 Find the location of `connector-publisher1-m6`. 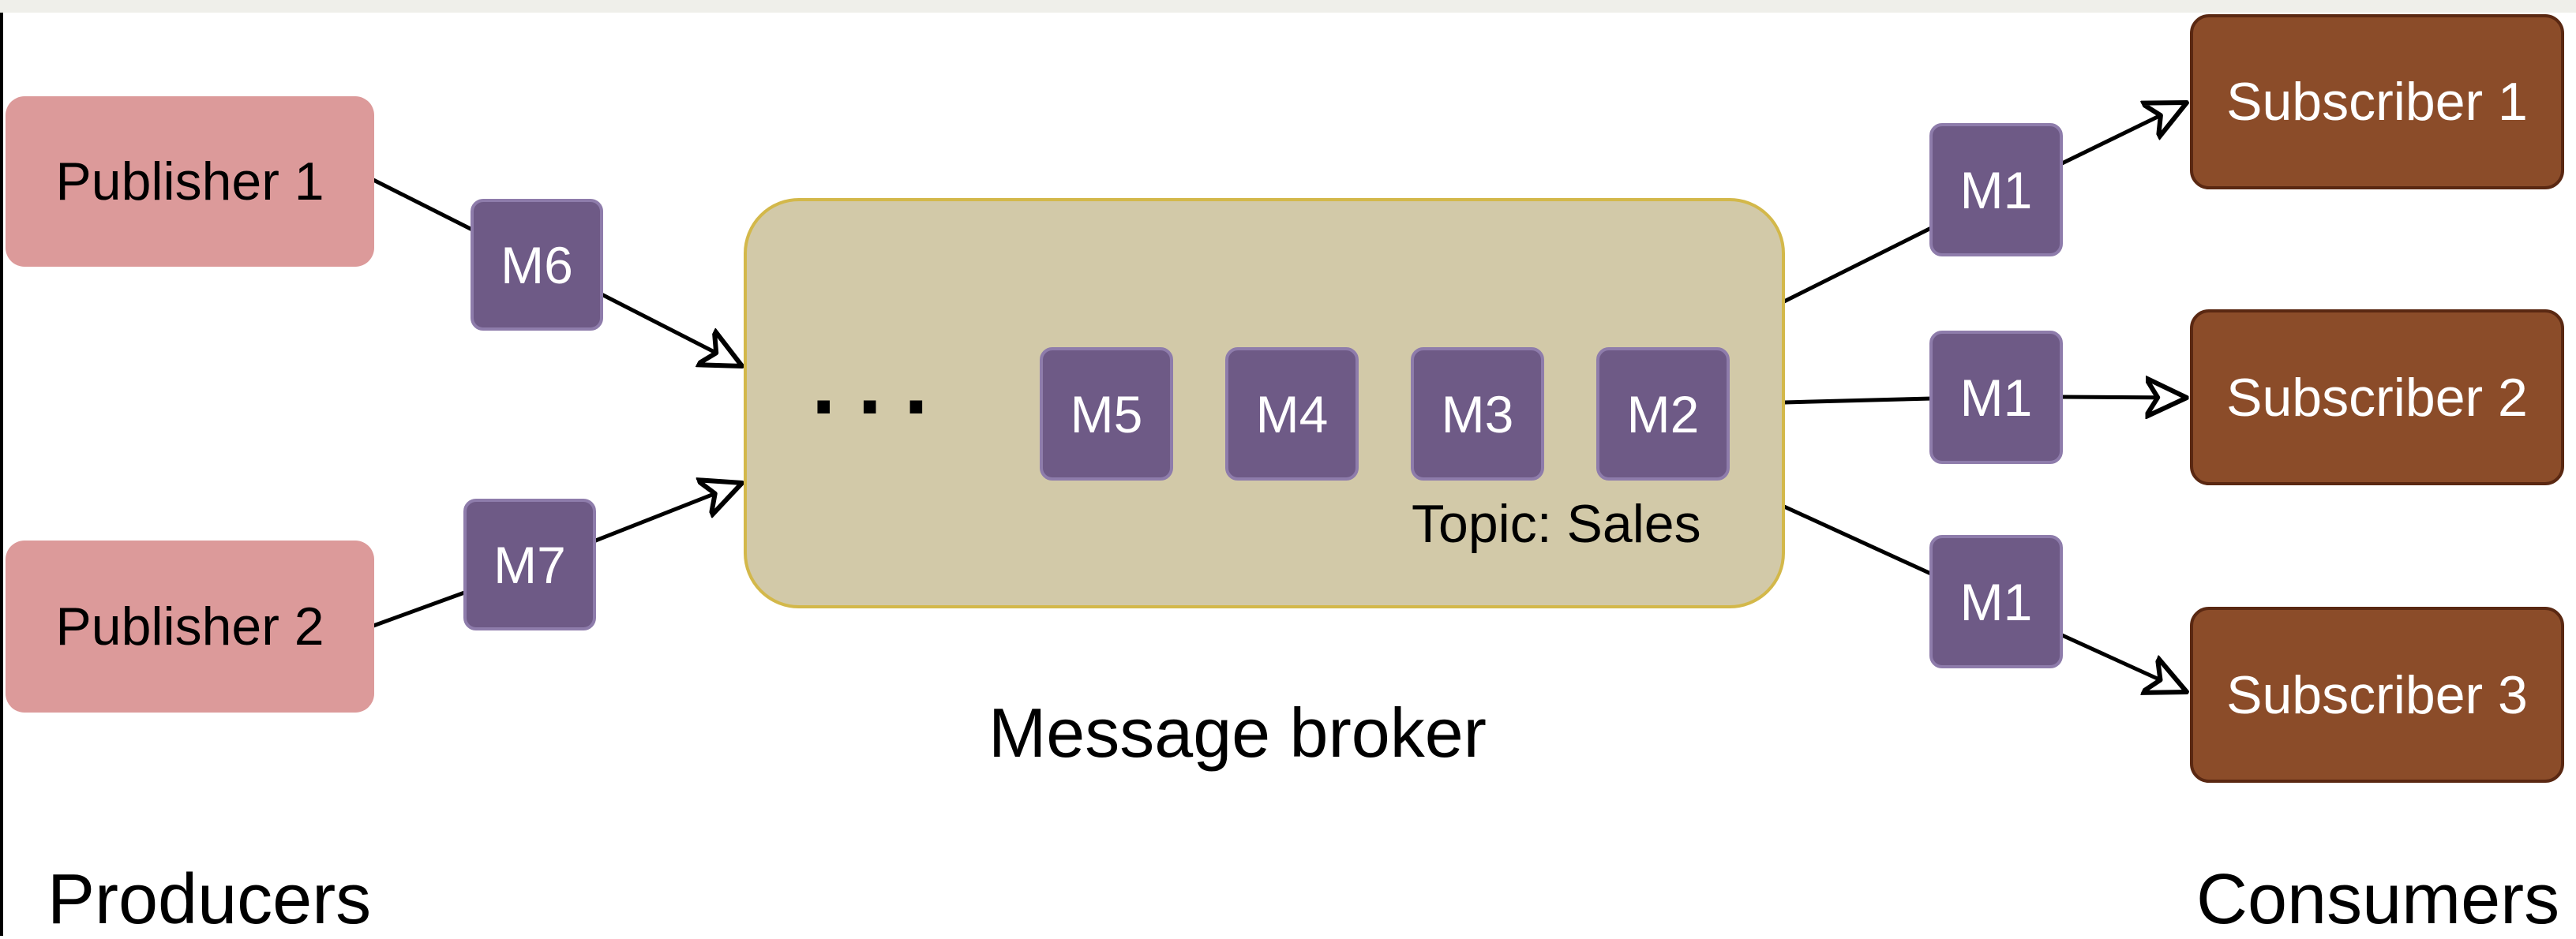

connector-publisher1-m6 is located at coordinates (423, 205).